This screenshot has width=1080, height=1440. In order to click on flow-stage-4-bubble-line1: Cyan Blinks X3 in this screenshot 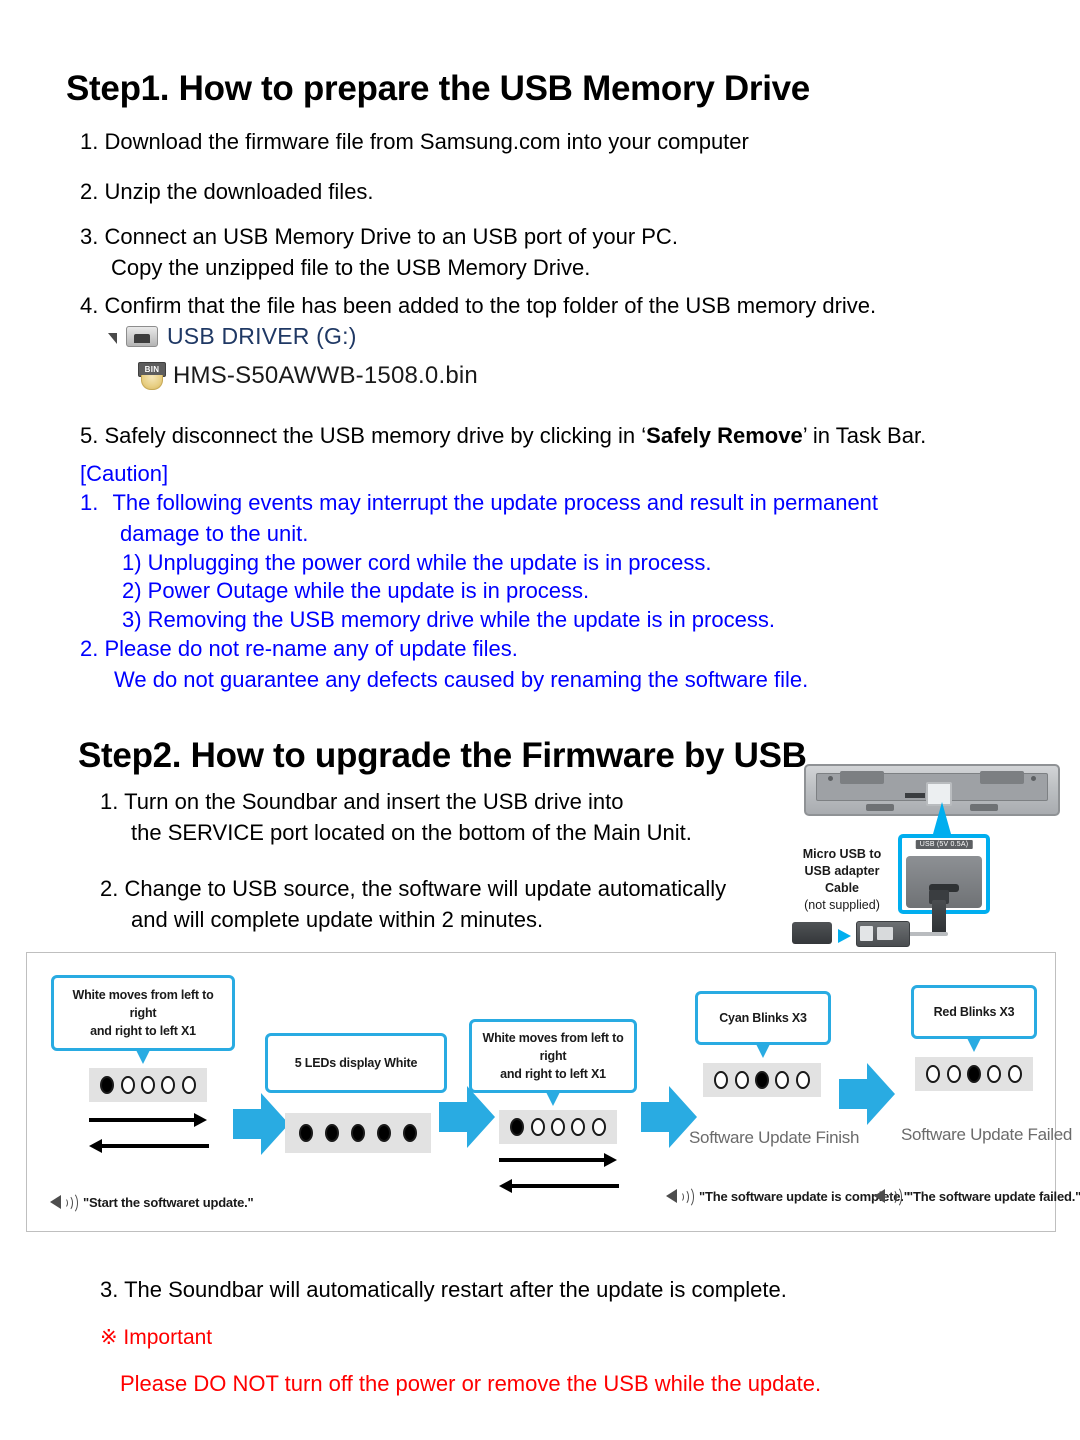, I will do `click(763, 1018)`.